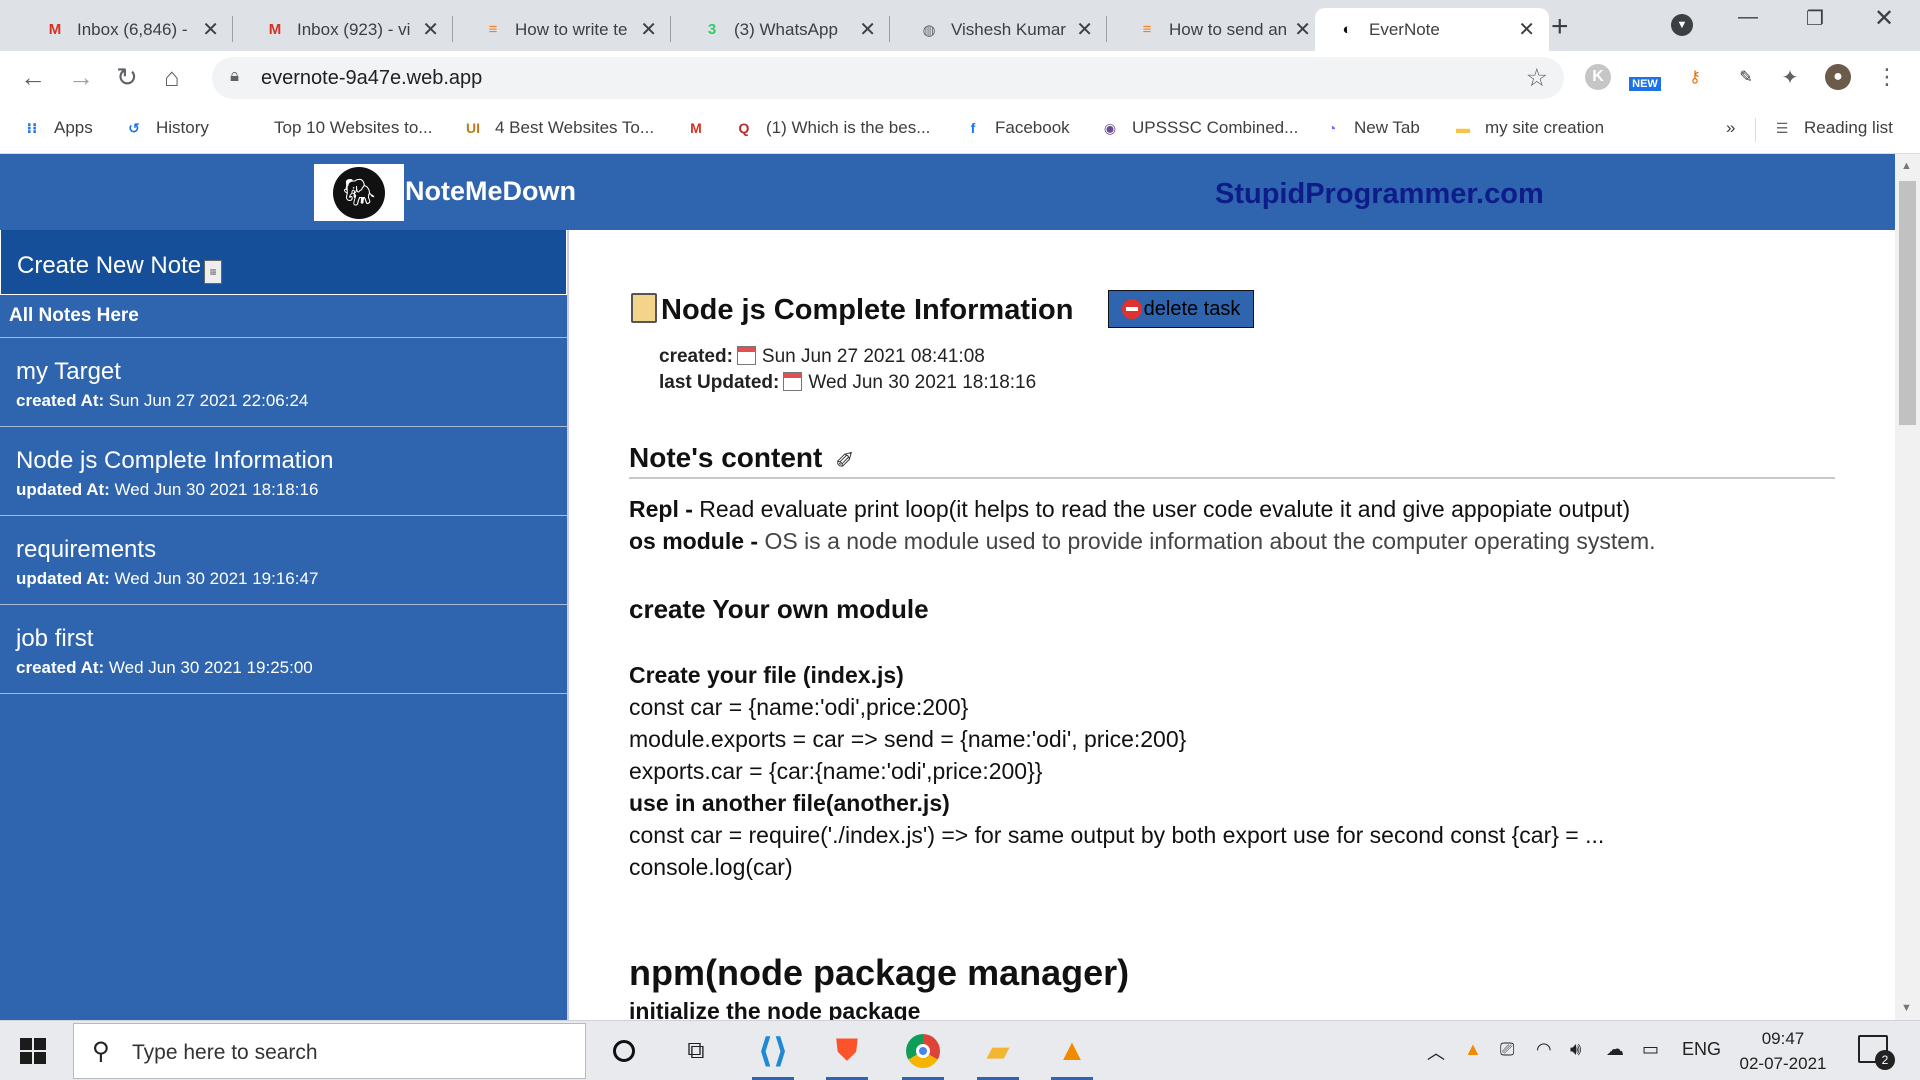 This screenshot has width=1920, height=1080. Describe the element at coordinates (166, 128) in the screenshot. I see `bookmark-item: ↺ History` at that location.